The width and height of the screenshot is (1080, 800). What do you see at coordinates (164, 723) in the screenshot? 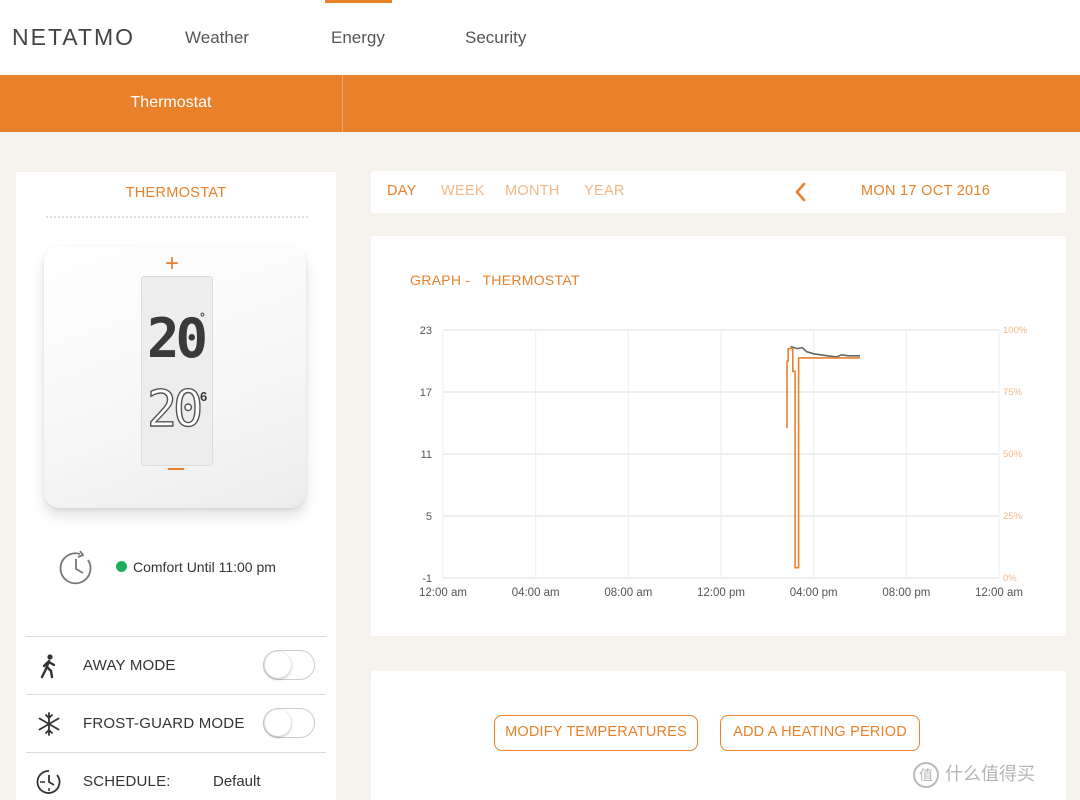
I see `frost-guard-label: FROST-GUARD MODE` at bounding box center [164, 723].